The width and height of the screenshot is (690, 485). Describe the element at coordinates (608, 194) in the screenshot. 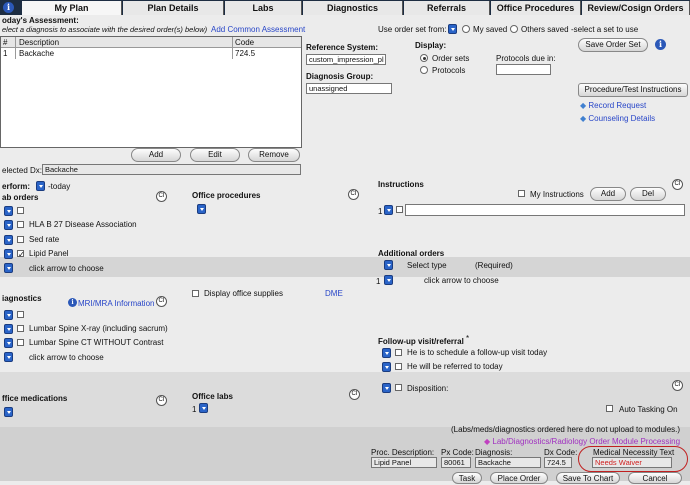

I see `add-instruction-button: Add` at that location.